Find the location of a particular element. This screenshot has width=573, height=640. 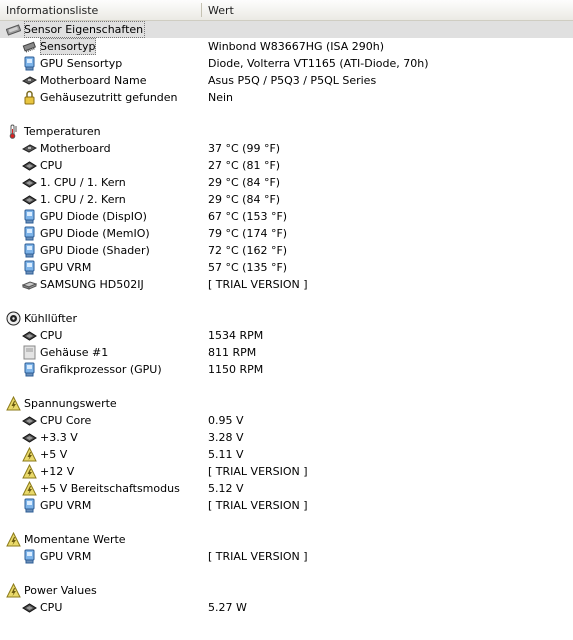

list-item: GPU Diode (Shader) 72 °C (162 °F) is located at coordinates (286, 250).